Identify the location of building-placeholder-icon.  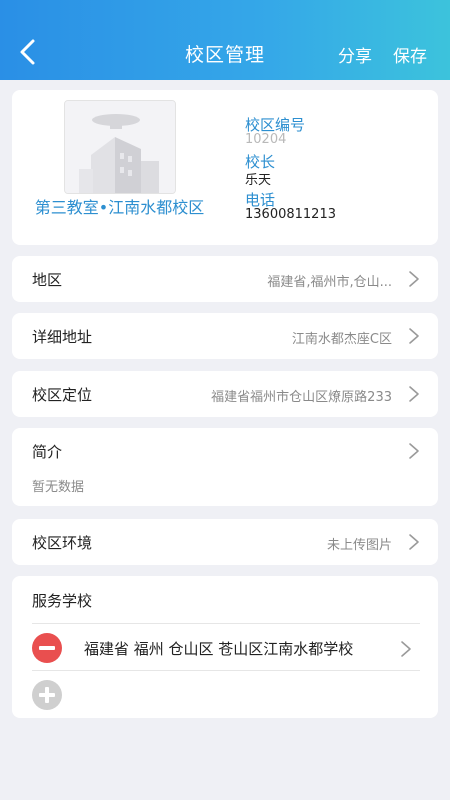
(120, 147).